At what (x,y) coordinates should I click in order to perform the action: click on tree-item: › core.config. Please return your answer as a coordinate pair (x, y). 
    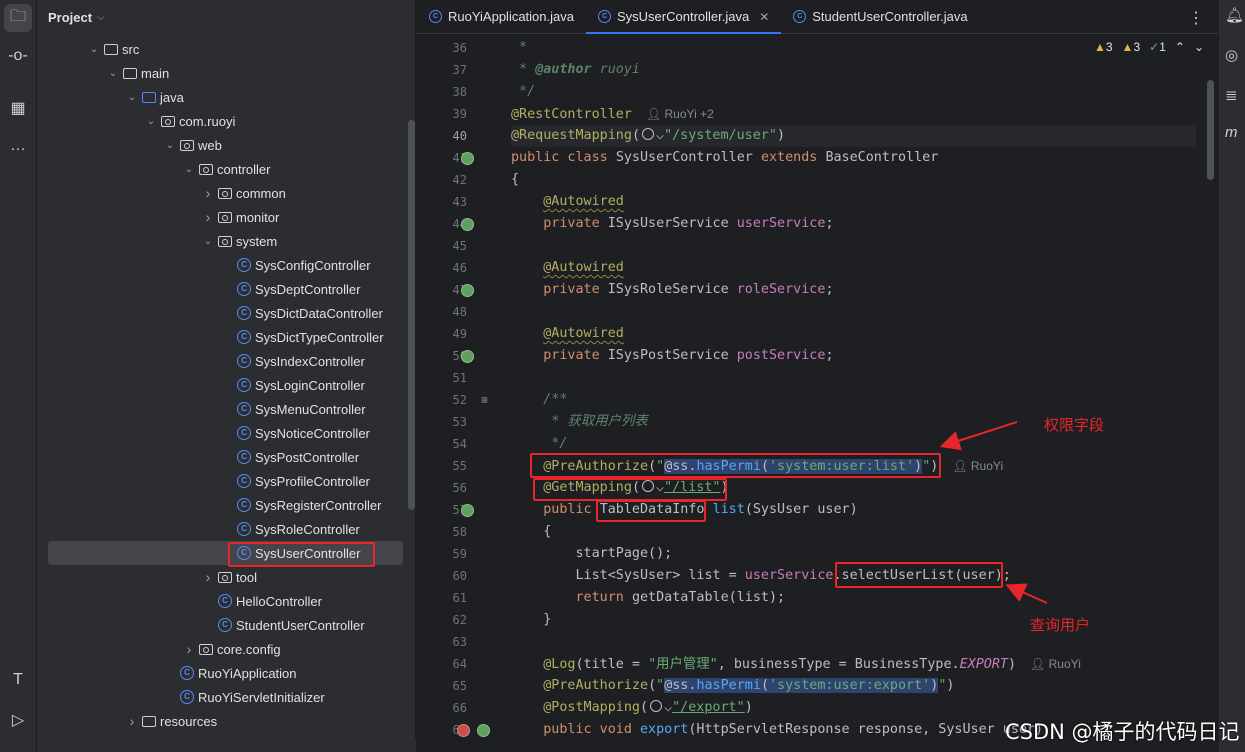
    Looking at the image, I should click on (226, 649).